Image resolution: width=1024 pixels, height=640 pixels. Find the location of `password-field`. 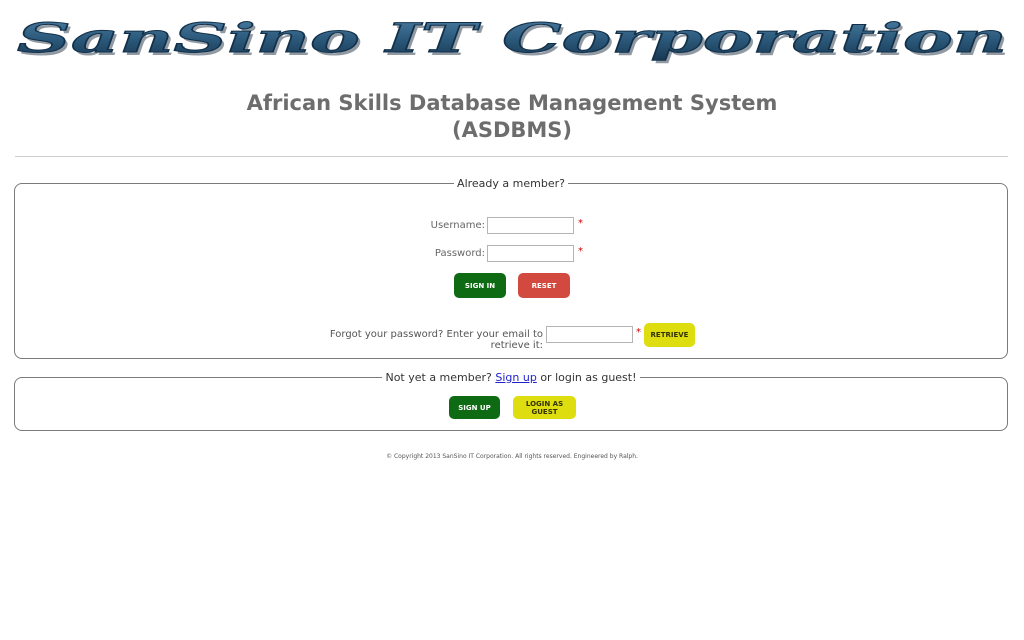

password-field is located at coordinates (530, 253).